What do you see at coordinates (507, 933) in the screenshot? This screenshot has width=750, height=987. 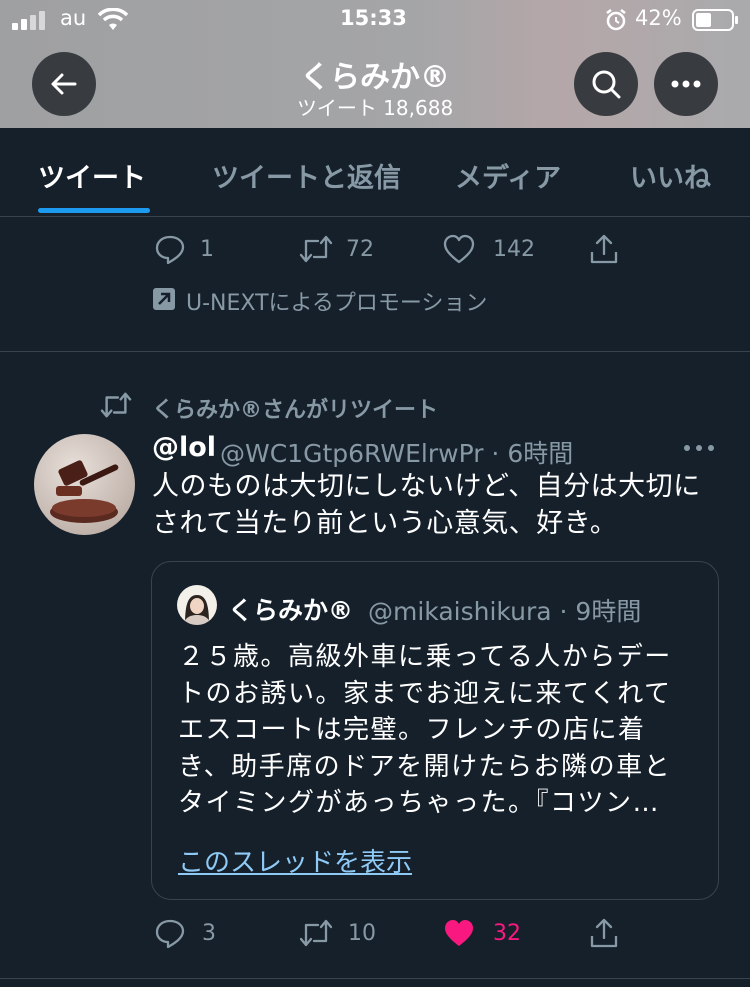 I see `like-count: 32` at bounding box center [507, 933].